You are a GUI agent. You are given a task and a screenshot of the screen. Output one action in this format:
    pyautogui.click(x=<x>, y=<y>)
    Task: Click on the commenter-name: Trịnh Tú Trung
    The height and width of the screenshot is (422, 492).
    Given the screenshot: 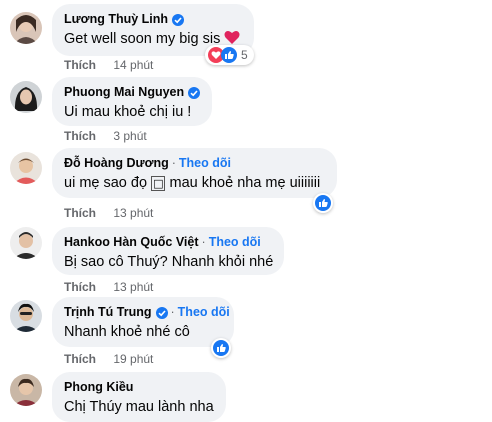 What is the action you would take?
    pyautogui.click(x=108, y=312)
    